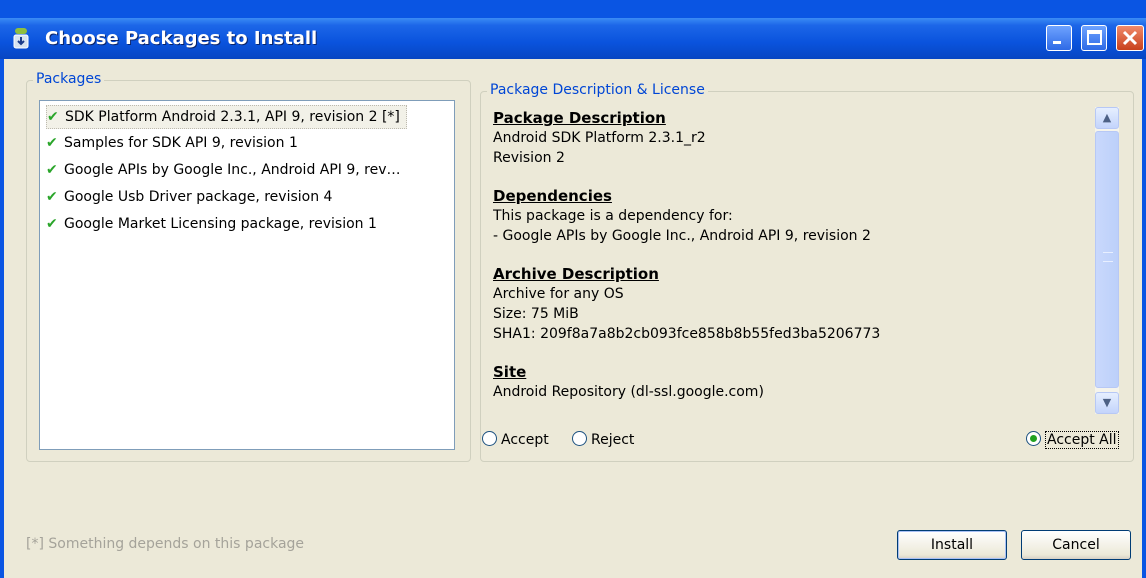 The width and height of the screenshot is (1146, 578). What do you see at coordinates (552, 196) in the screenshot?
I see `description-heading: Dependencies` at bounding box center [552, 196].